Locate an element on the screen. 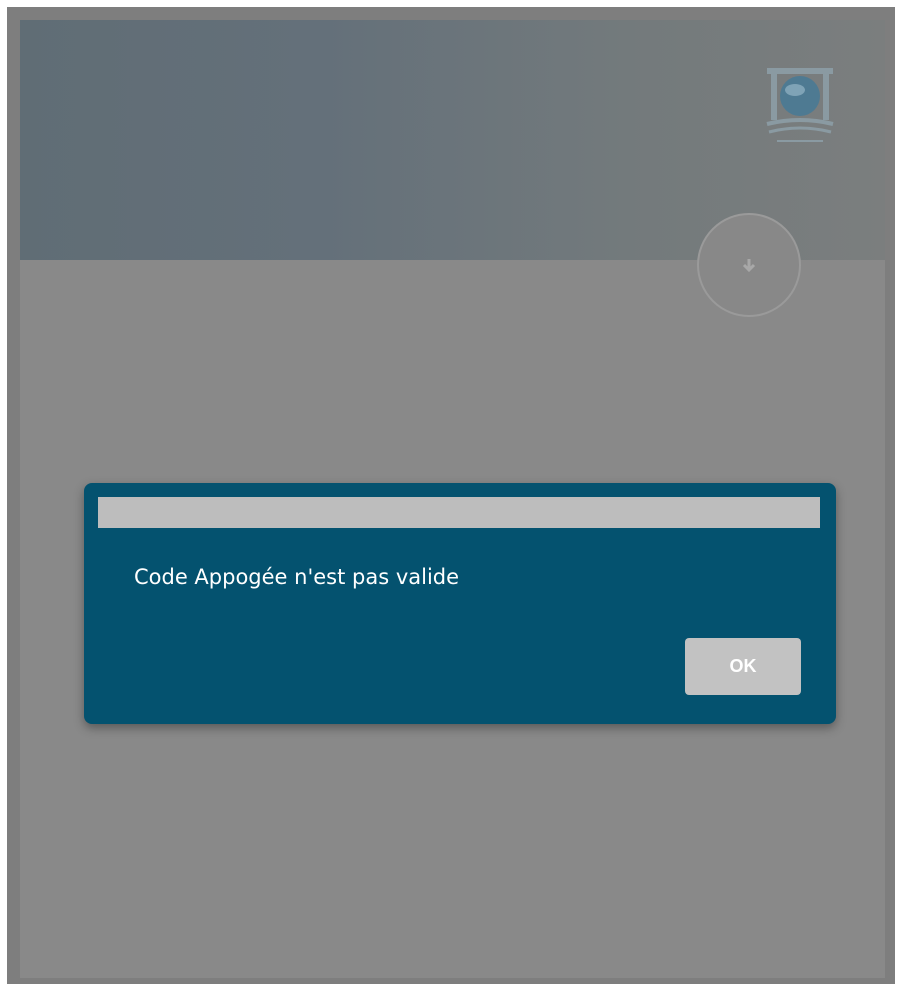 Image resolution: width=902 pixels, height=991 pixels. ok-button: OK is located at coordinates (743, 666).